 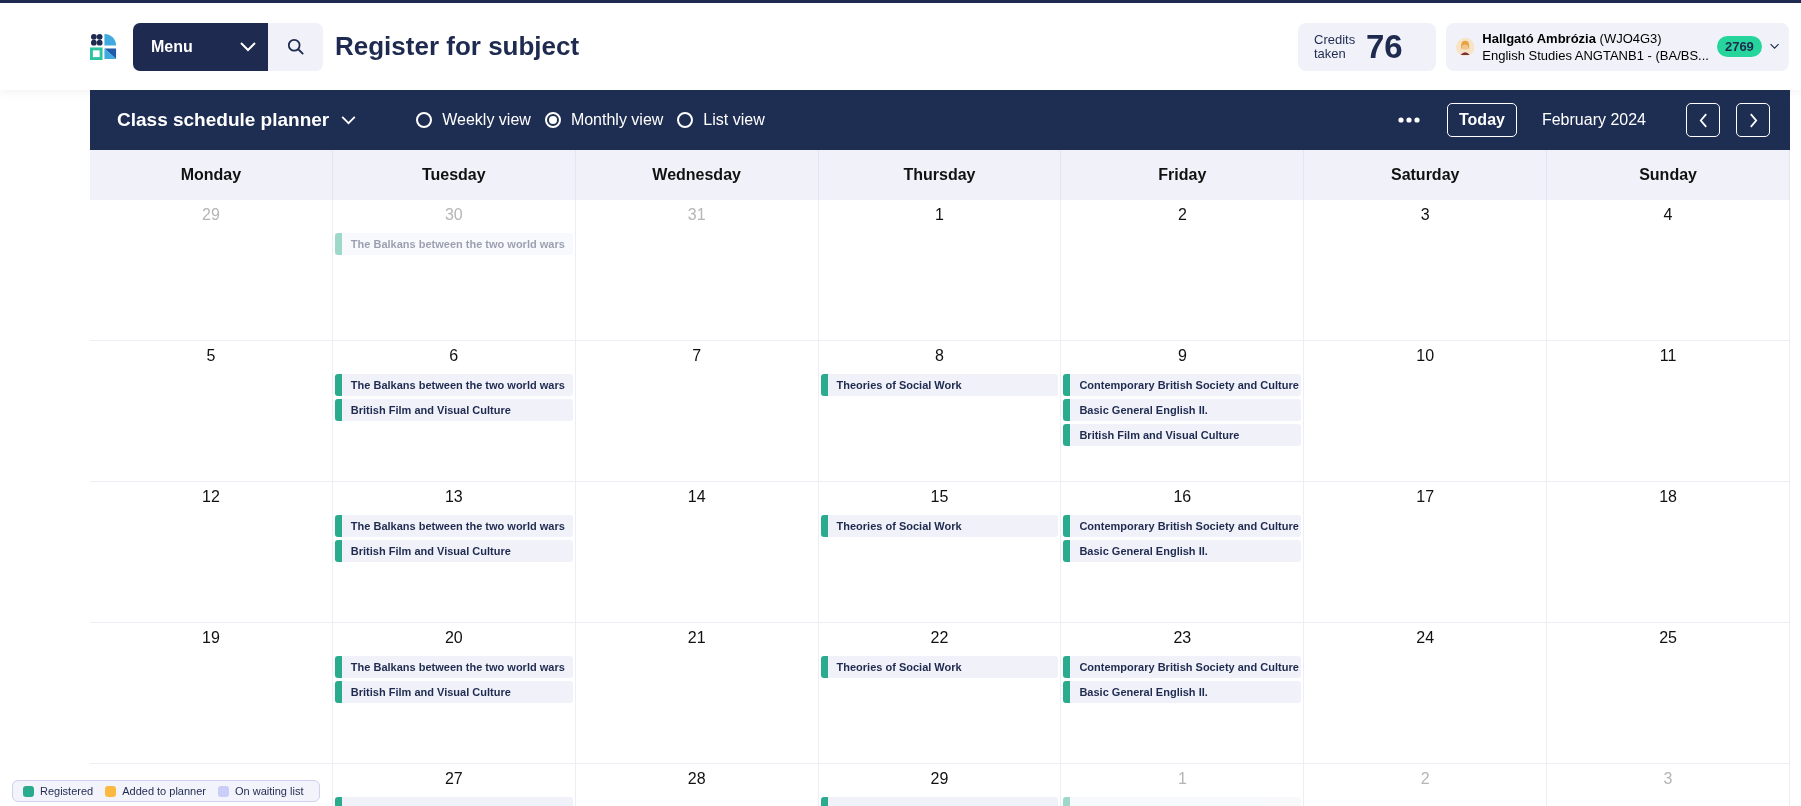 What do you see at coordinates (103, 46) in the screenshot?
I see `logo-icon` at bounding box center [103, 46].